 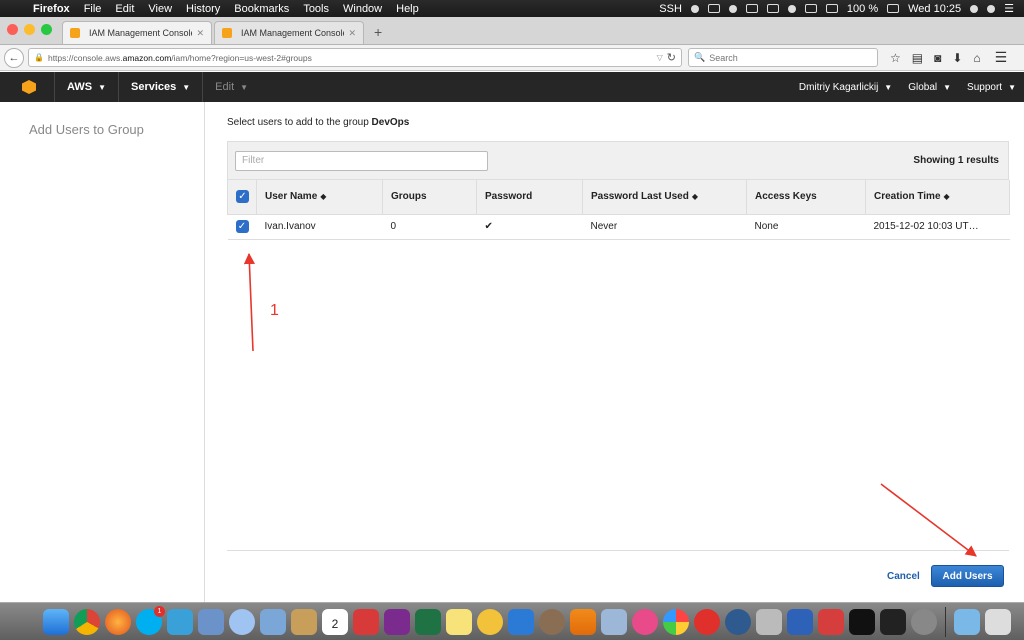 I want to click on gear-icon, so click(x=694, y=8).